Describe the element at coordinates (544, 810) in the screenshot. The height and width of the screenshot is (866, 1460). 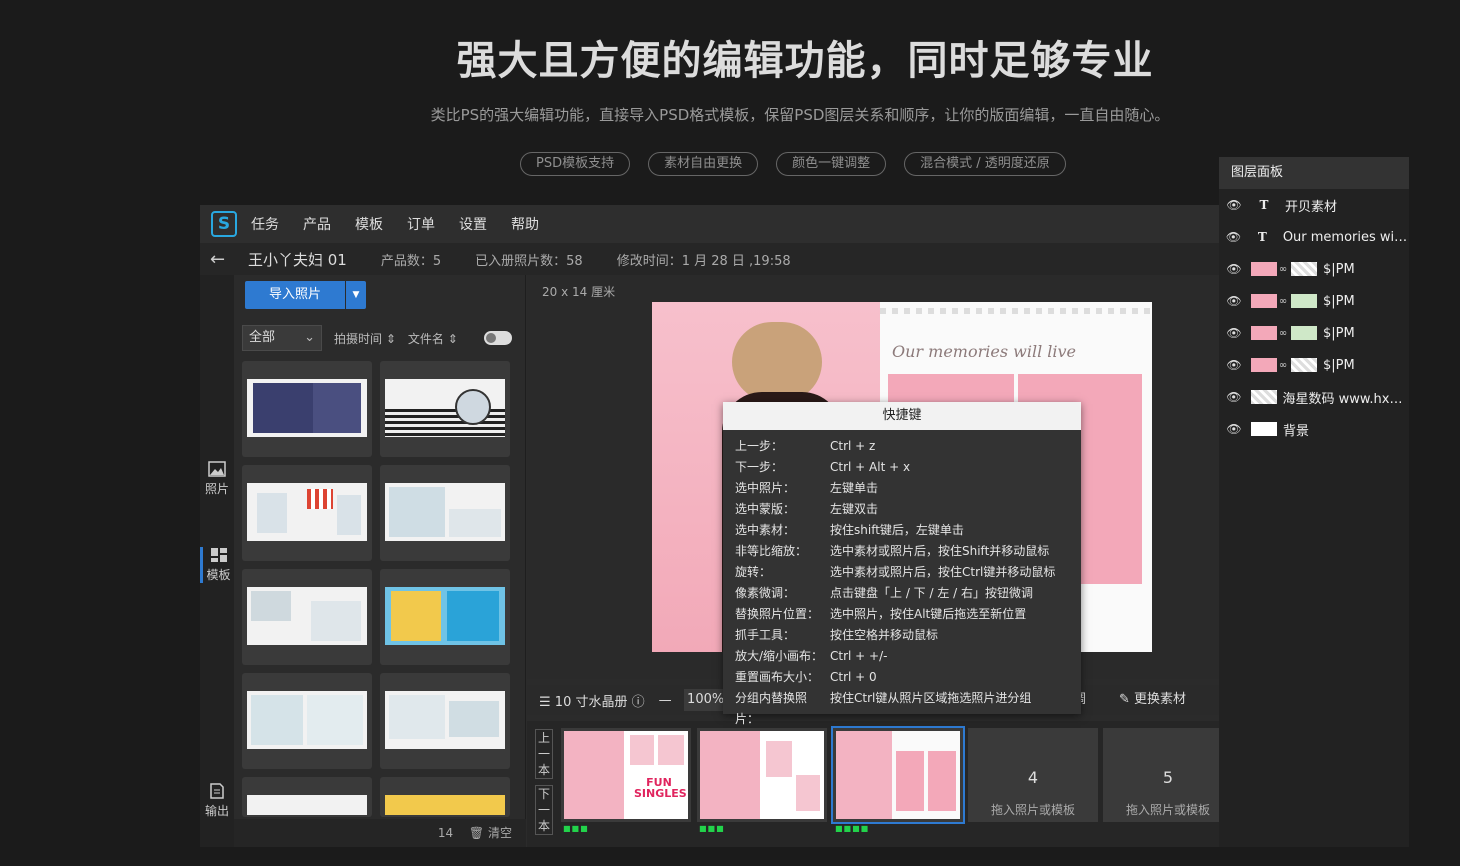
I see `next-book-button: 下 一 本` at that location.